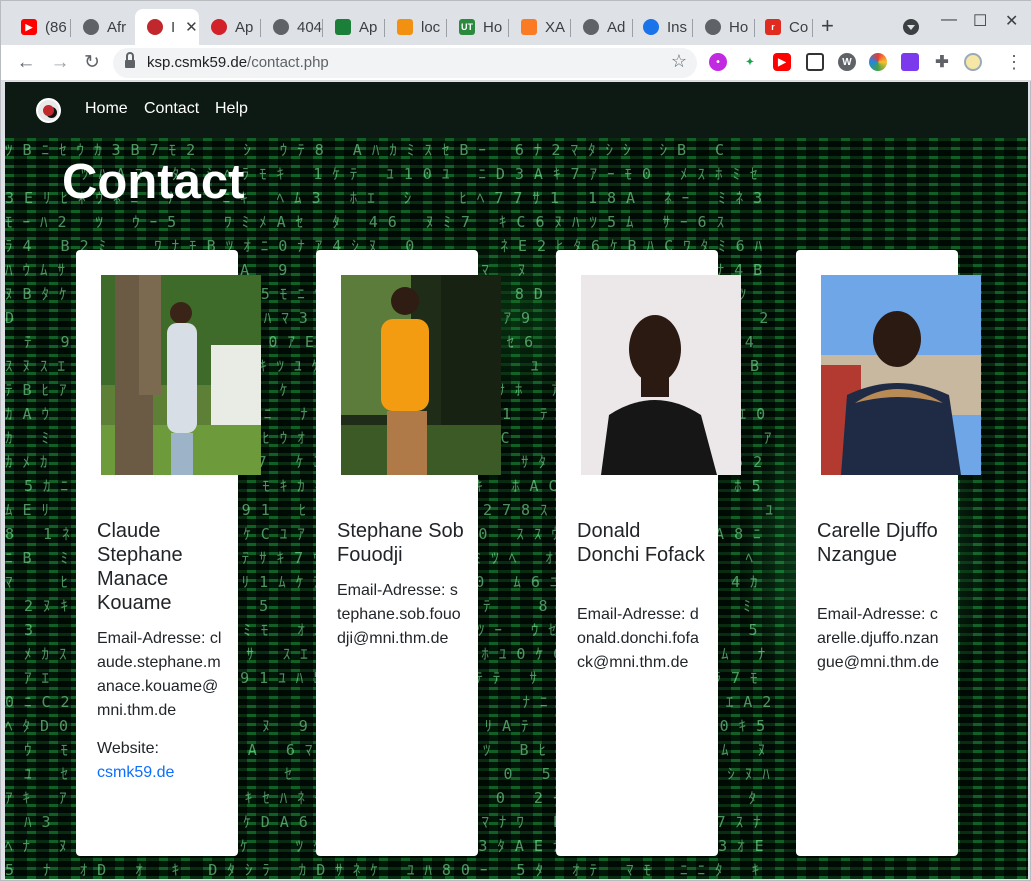 The image size is (1031, 881). Describe the element at coordinates (40, 27) in the screenshot. I see `tab-youtube: ▶ (86` at that location.